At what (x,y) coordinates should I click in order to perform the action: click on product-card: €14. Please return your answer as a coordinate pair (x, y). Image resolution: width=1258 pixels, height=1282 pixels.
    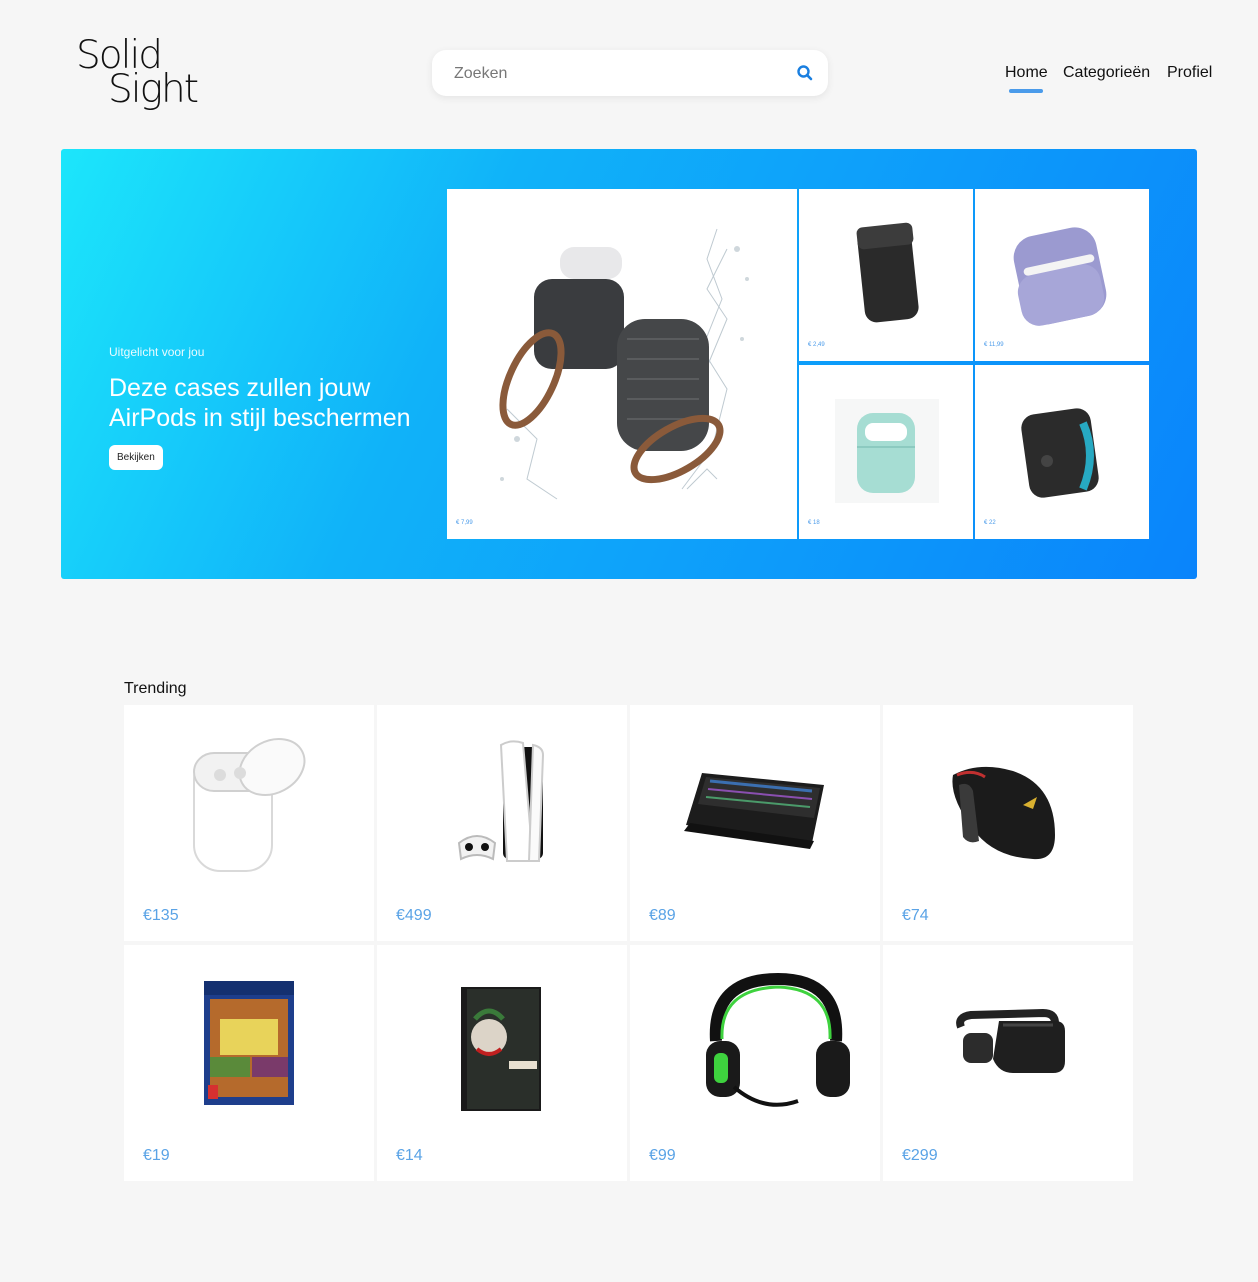
    Looking at the image, I should click on (502, 1063).